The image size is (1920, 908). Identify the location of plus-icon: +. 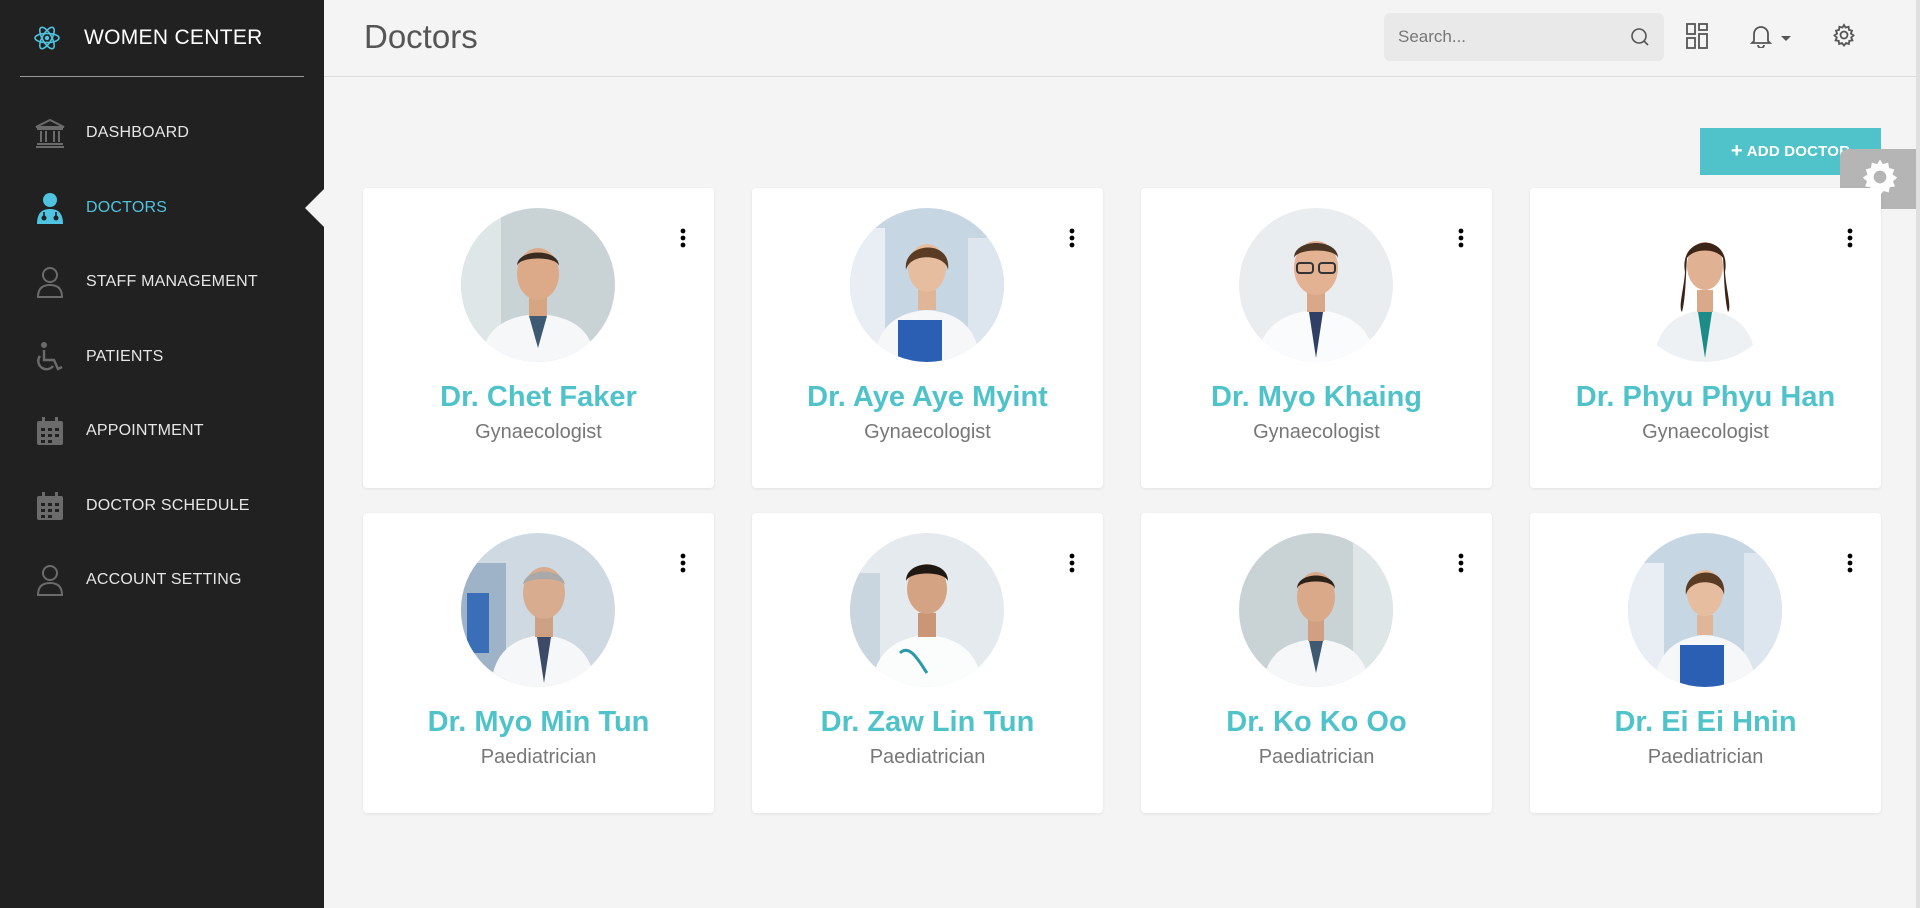
(1736, 151).